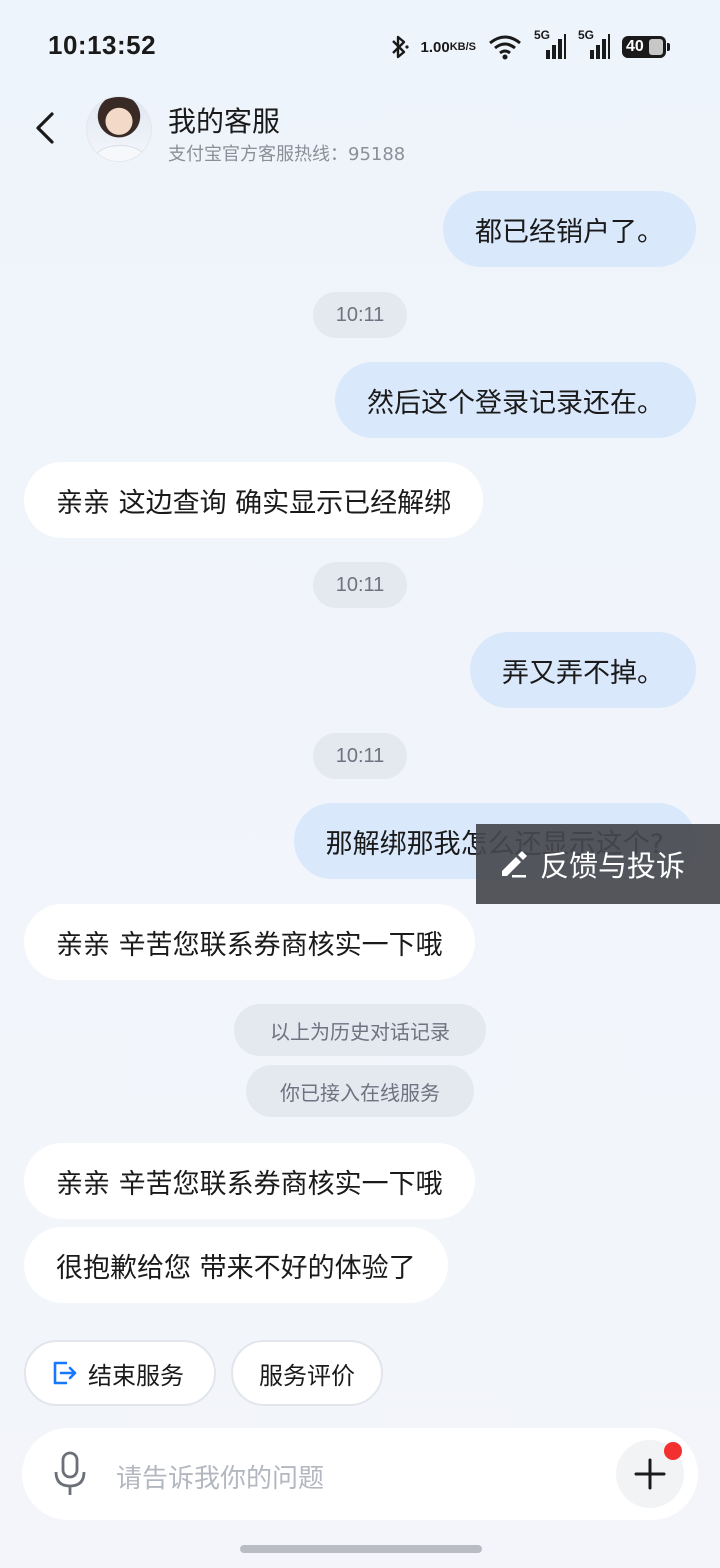 The height and width of the screenshot is (1568, 720). I want to click on end-service-label: 结束服务, so click(136, 1375).